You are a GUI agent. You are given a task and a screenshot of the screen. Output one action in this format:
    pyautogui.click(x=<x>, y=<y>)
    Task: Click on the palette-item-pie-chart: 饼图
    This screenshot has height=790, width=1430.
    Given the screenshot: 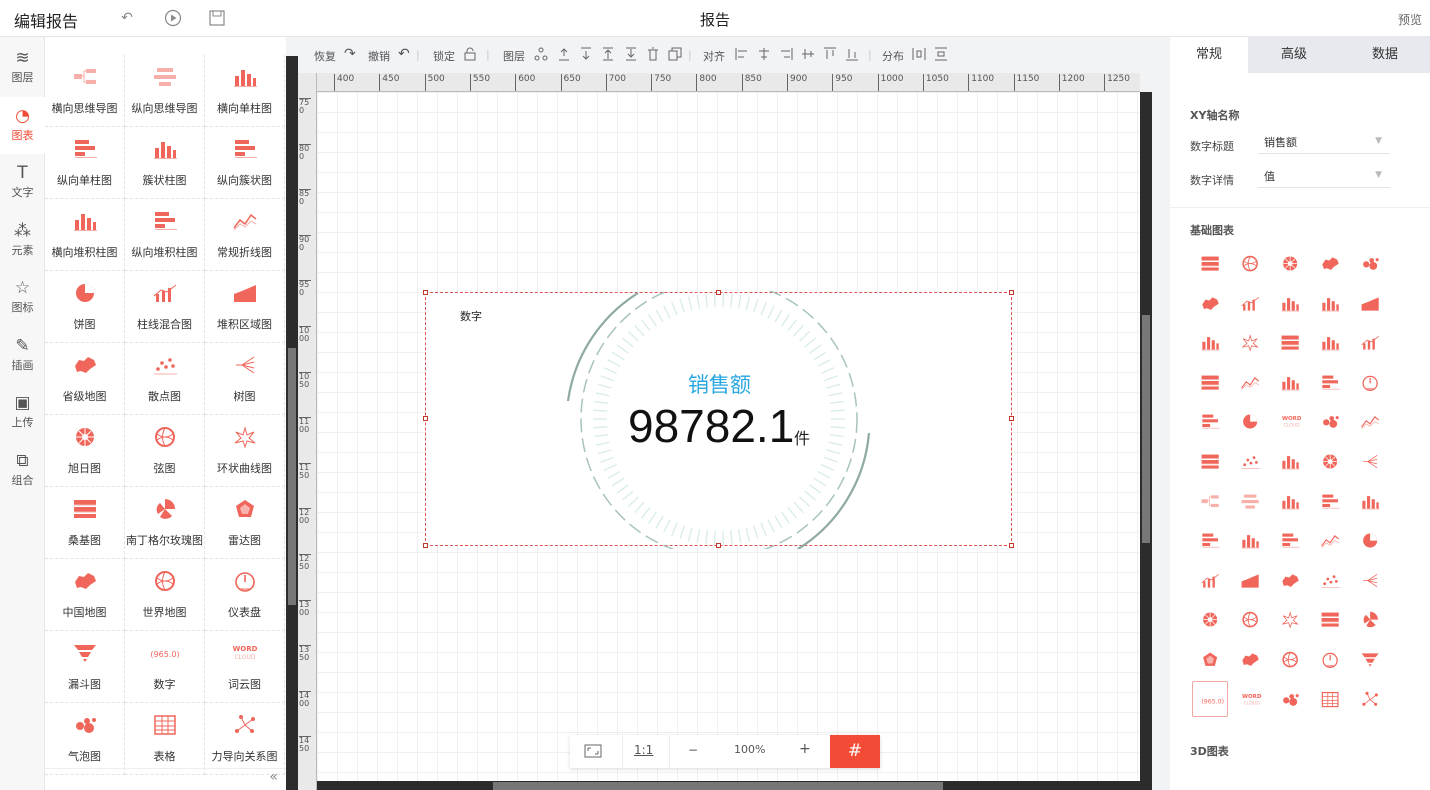 What is the action you would take?
    pyautogui.click(x=85, y=307)
    